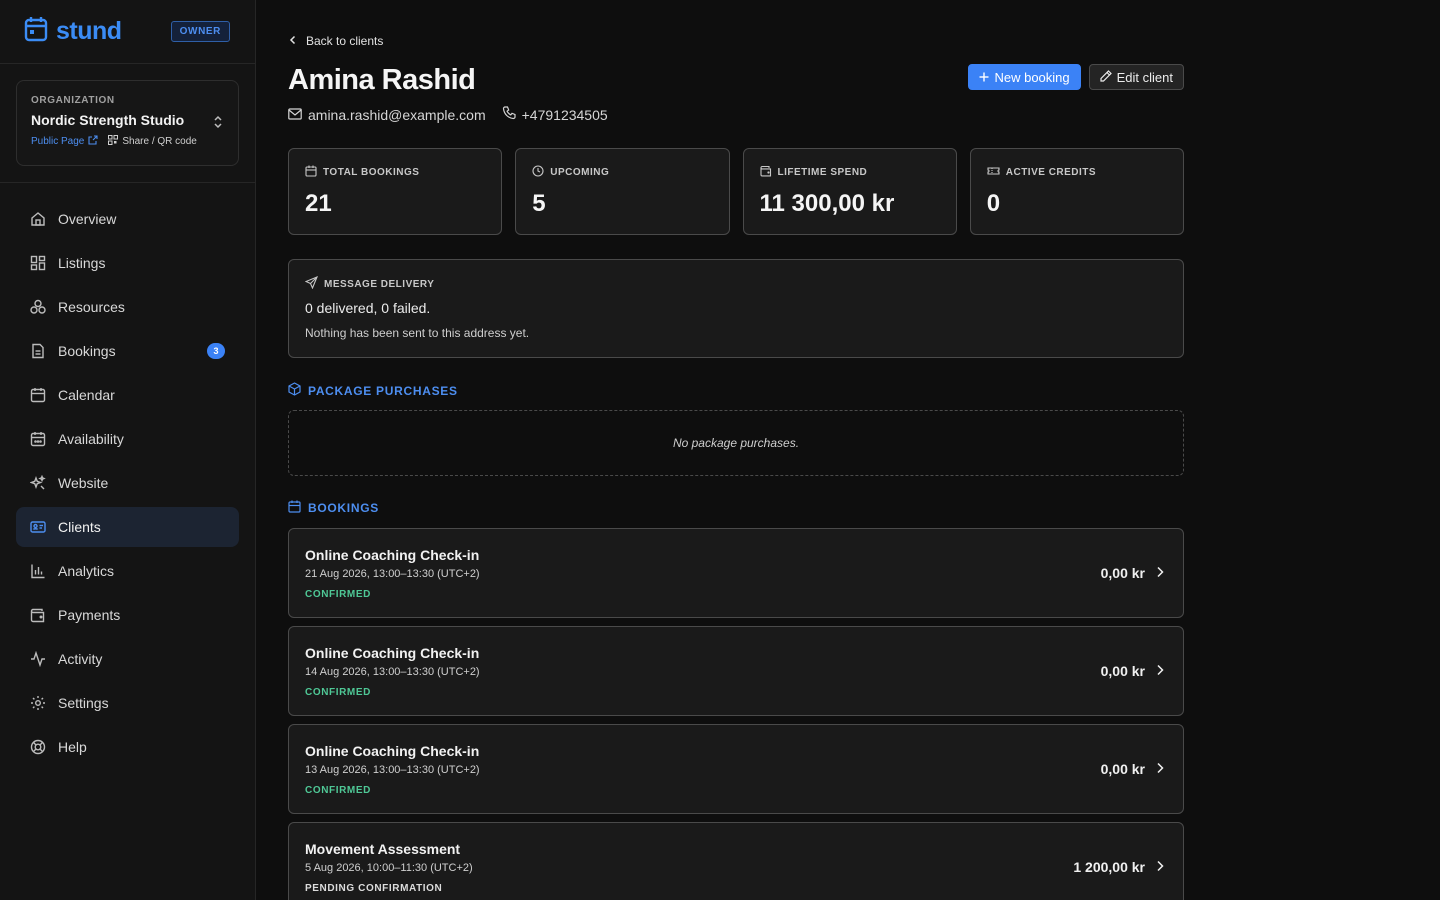 This screenshot has width=1440, height=900. I want to click on sidebar-item-payments: Payments, so click(127, 615).